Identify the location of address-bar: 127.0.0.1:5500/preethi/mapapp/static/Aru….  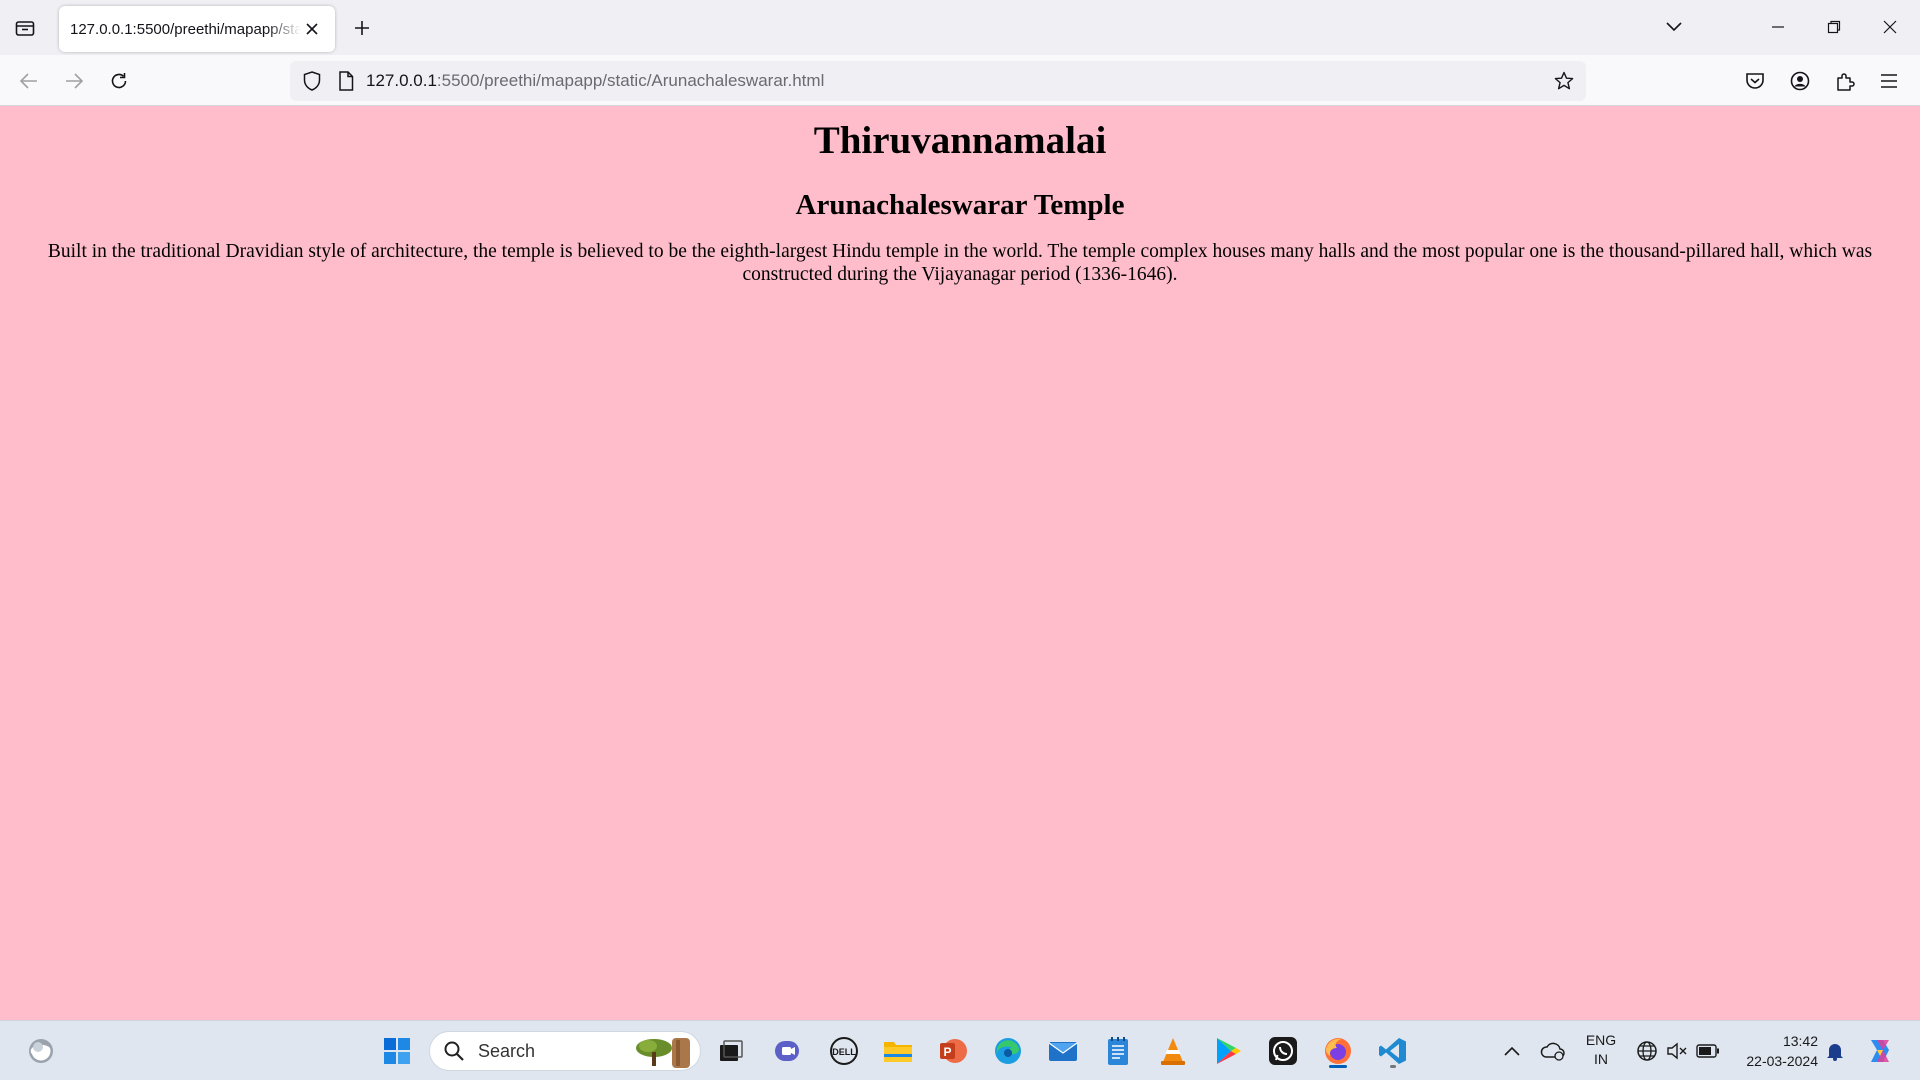
(938, 81).